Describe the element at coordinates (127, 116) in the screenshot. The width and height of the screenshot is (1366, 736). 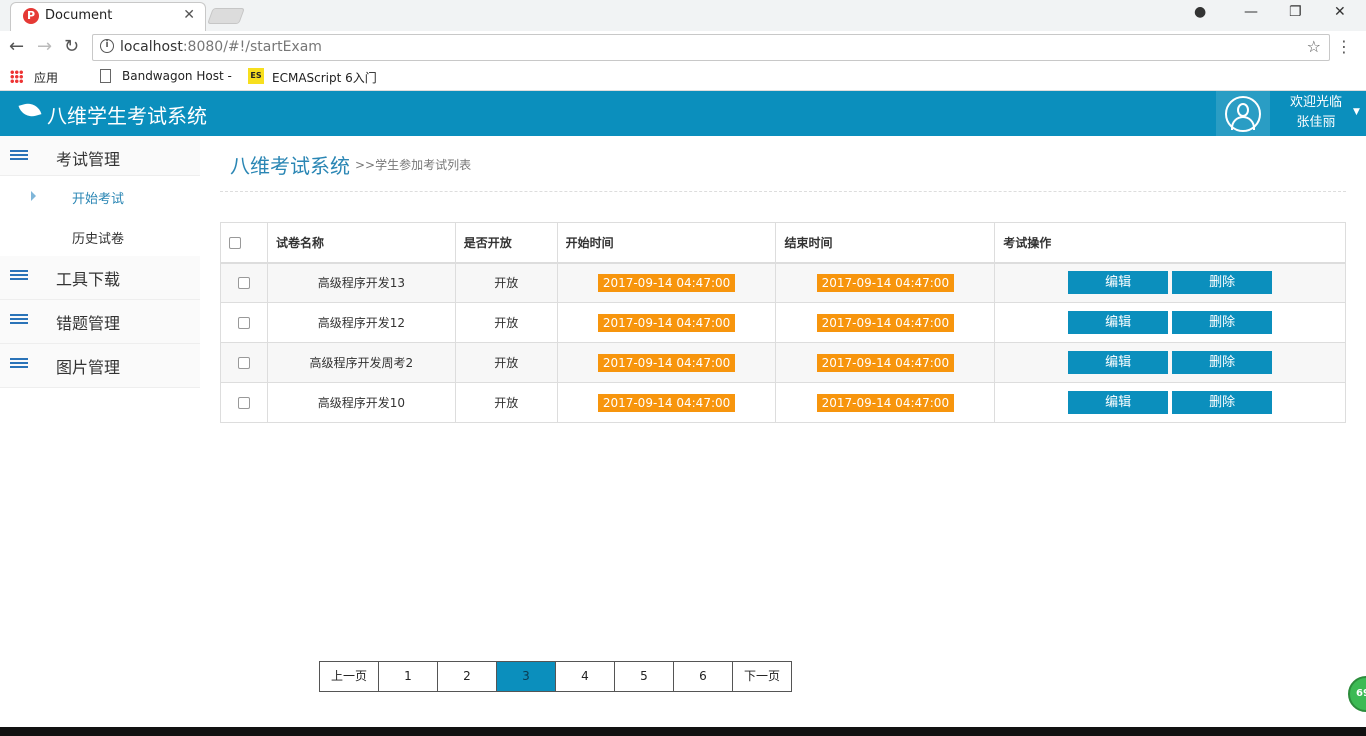
I see `app-title: 八维学生考试系统` at that location.